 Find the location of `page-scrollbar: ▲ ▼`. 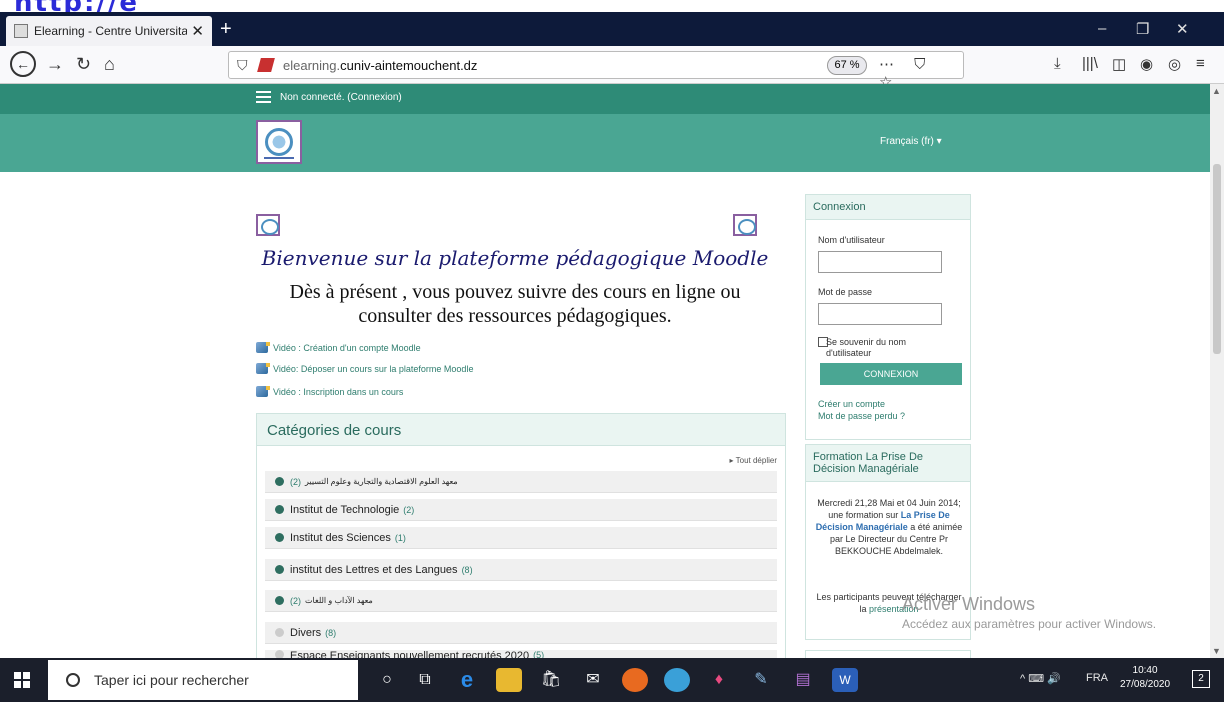

page-scrollbar: ▲ ▼ is located at coordinates (1217, 371).